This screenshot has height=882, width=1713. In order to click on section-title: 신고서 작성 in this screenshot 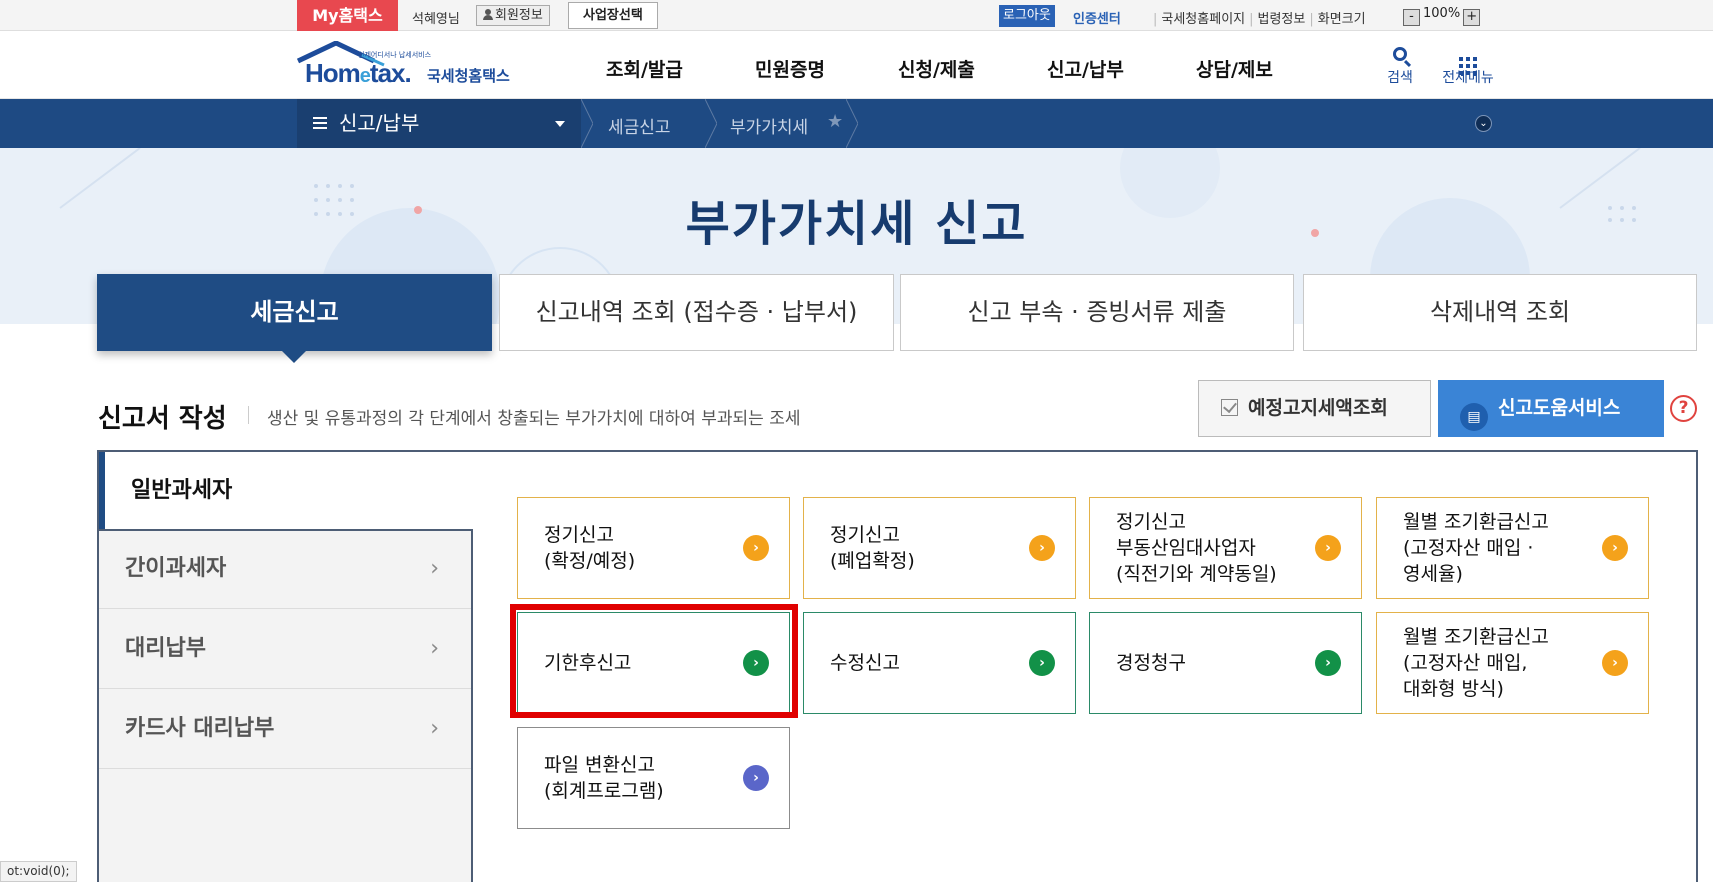, I will do `click(162, 419)`.